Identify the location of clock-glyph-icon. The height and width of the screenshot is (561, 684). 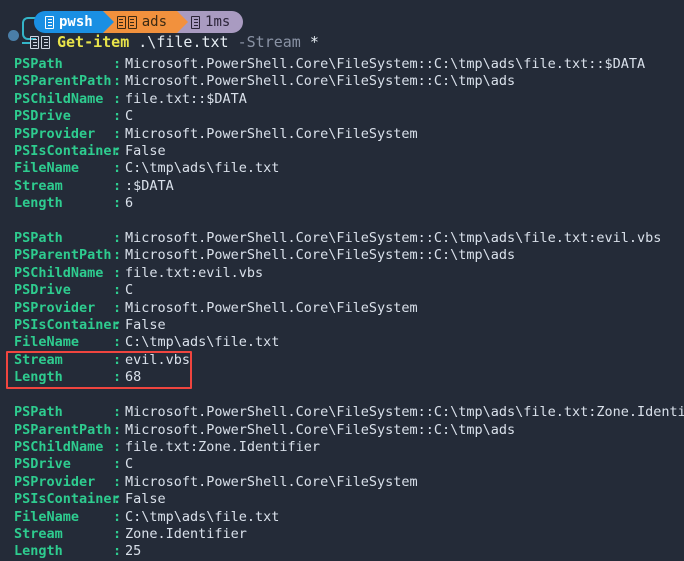
(196, 22).